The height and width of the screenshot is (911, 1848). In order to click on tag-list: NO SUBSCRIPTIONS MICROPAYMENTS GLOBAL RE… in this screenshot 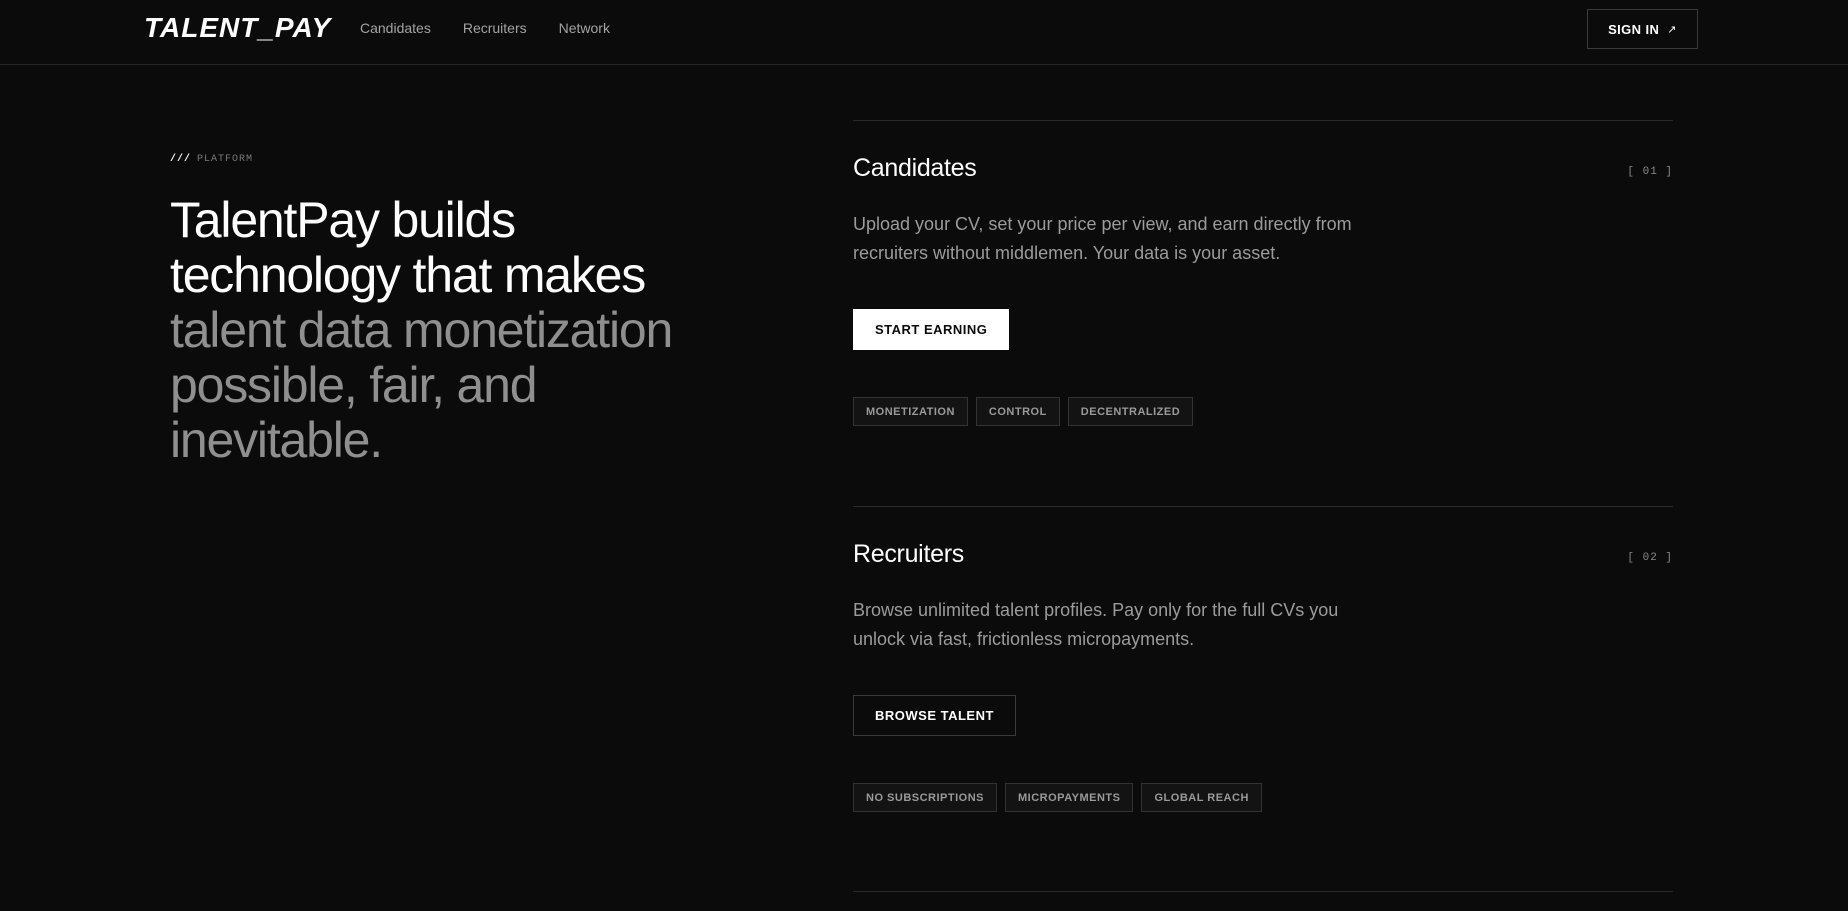, I will do `click(1057, 797)`.